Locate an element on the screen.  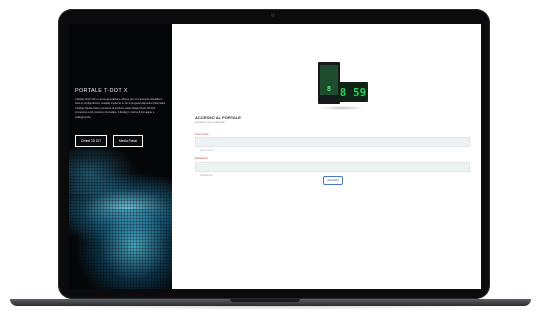
display-totem: 8 is located at coordinates (329, 83).